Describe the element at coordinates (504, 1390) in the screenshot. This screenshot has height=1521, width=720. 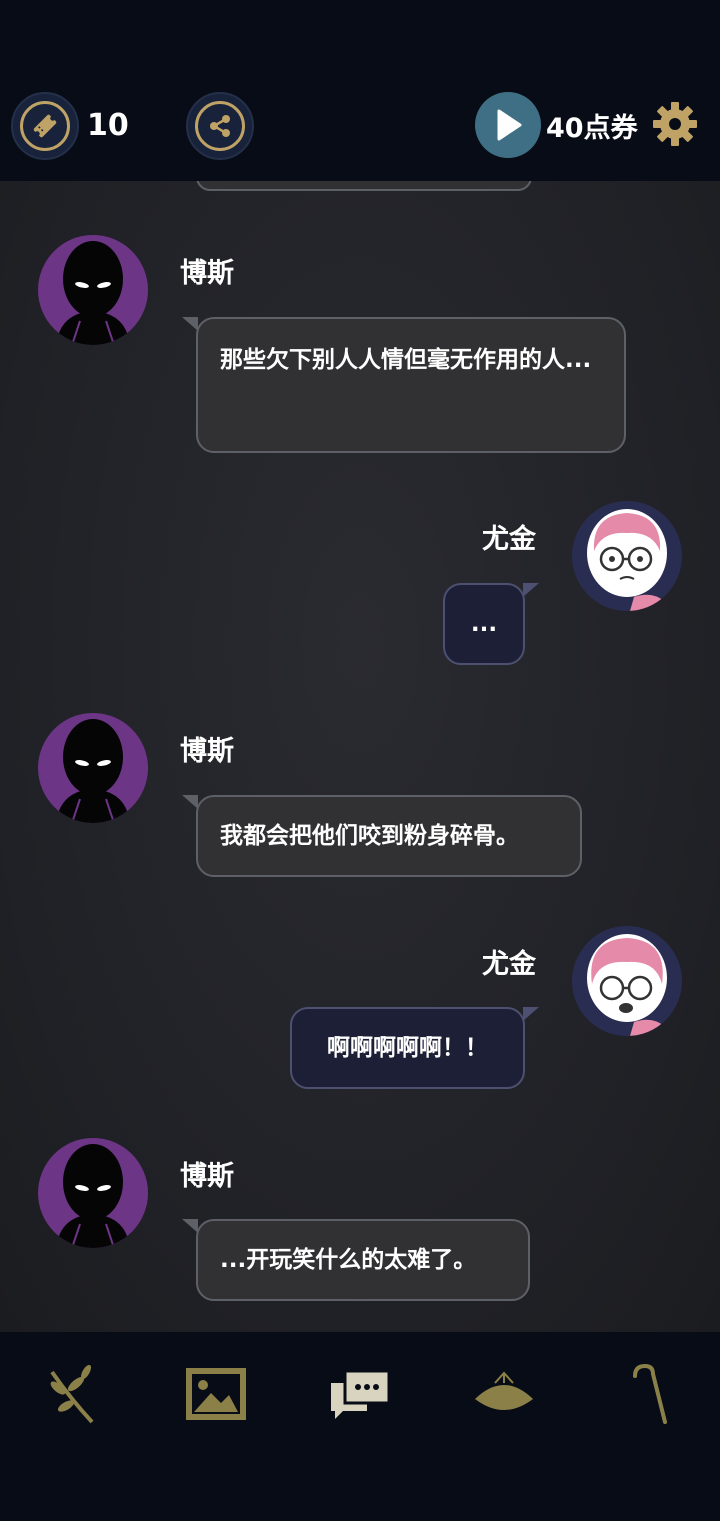
I see `hat-icon` at that location.